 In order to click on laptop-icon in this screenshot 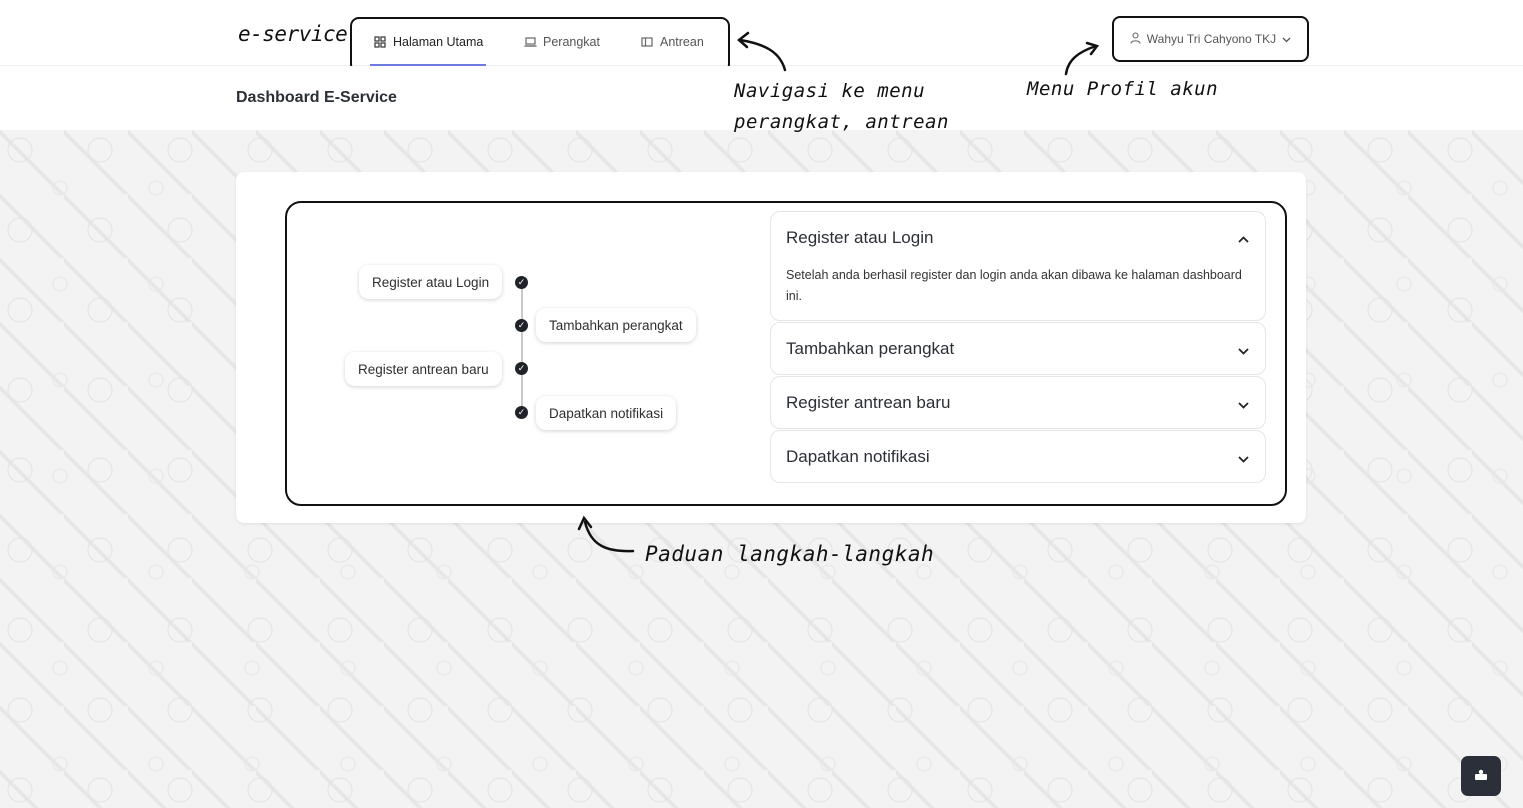, I will do `click(530, 42)`.